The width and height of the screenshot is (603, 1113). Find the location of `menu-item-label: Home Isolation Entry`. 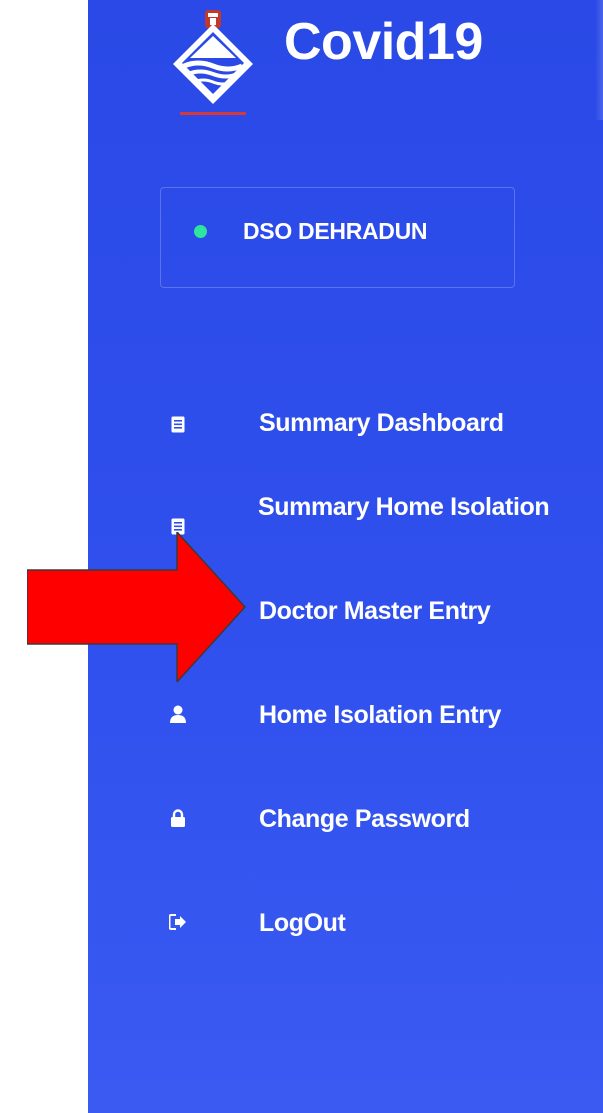

menu-item-label: Home Isolation Entry is located at coordinates (380, 715).